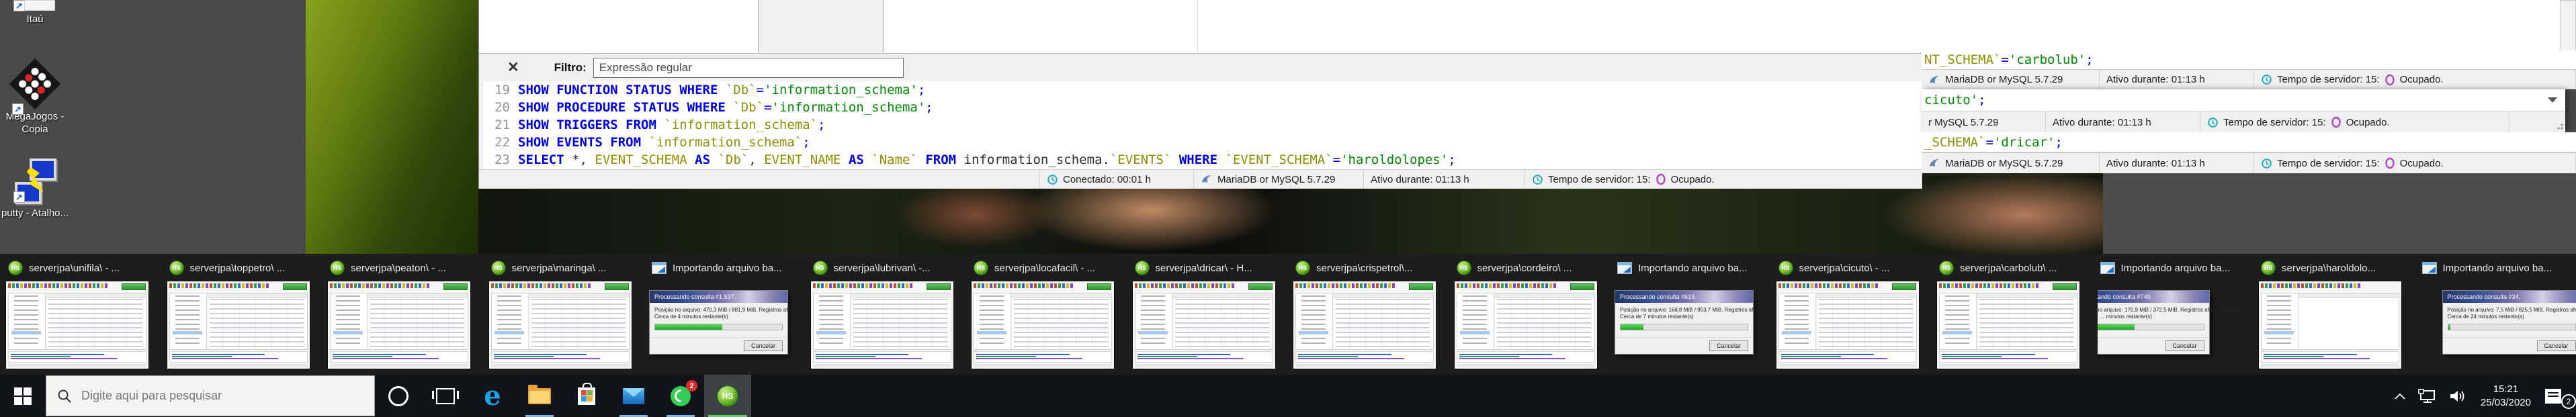  What do you see at coordinates (1599, 179) in the screenshot?
I see `status-text: Tempo de servidor: 15:` at bounding box center [1599, 179].